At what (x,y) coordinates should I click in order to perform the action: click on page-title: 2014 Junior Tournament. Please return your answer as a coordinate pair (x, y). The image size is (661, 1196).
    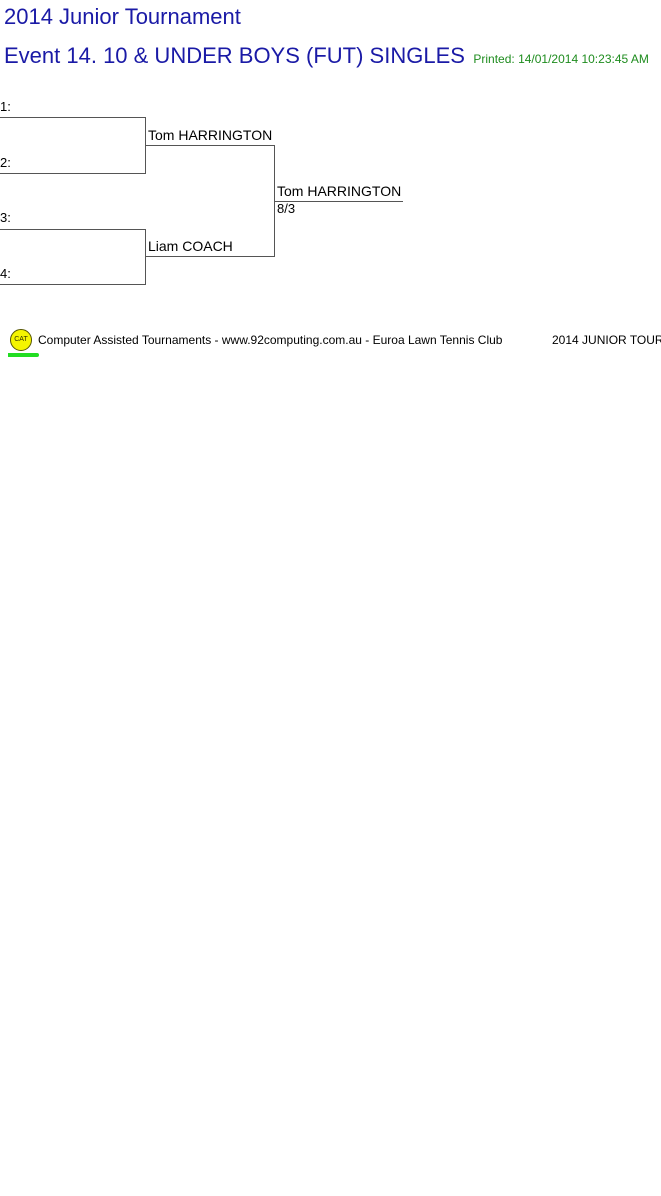
    Looking at the image, I should click on (122, 16).